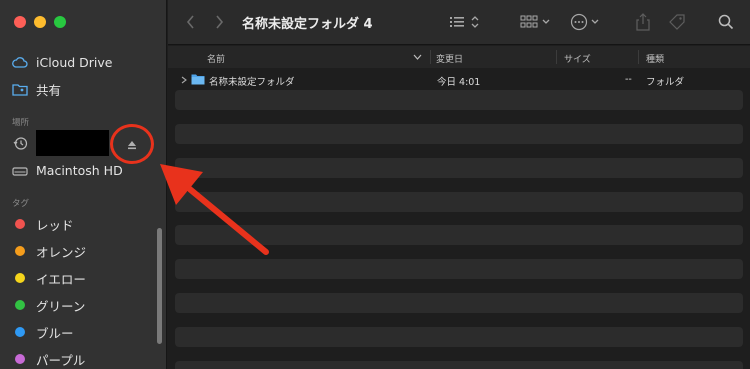  I want to click on sidebar-scrollbar, so click(159, 286).